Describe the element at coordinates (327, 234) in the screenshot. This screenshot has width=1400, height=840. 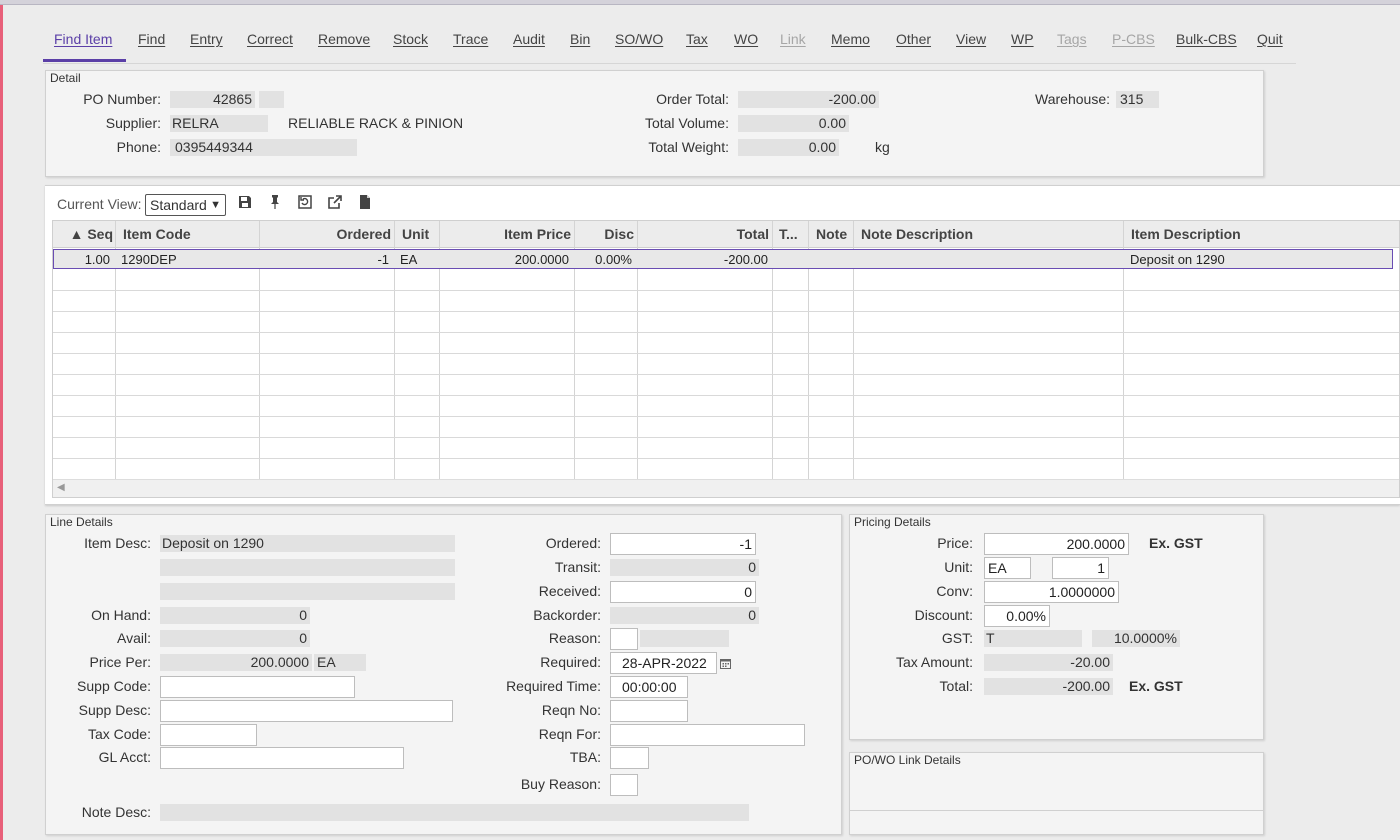
I see `col-ordered: Ordered` at that location.